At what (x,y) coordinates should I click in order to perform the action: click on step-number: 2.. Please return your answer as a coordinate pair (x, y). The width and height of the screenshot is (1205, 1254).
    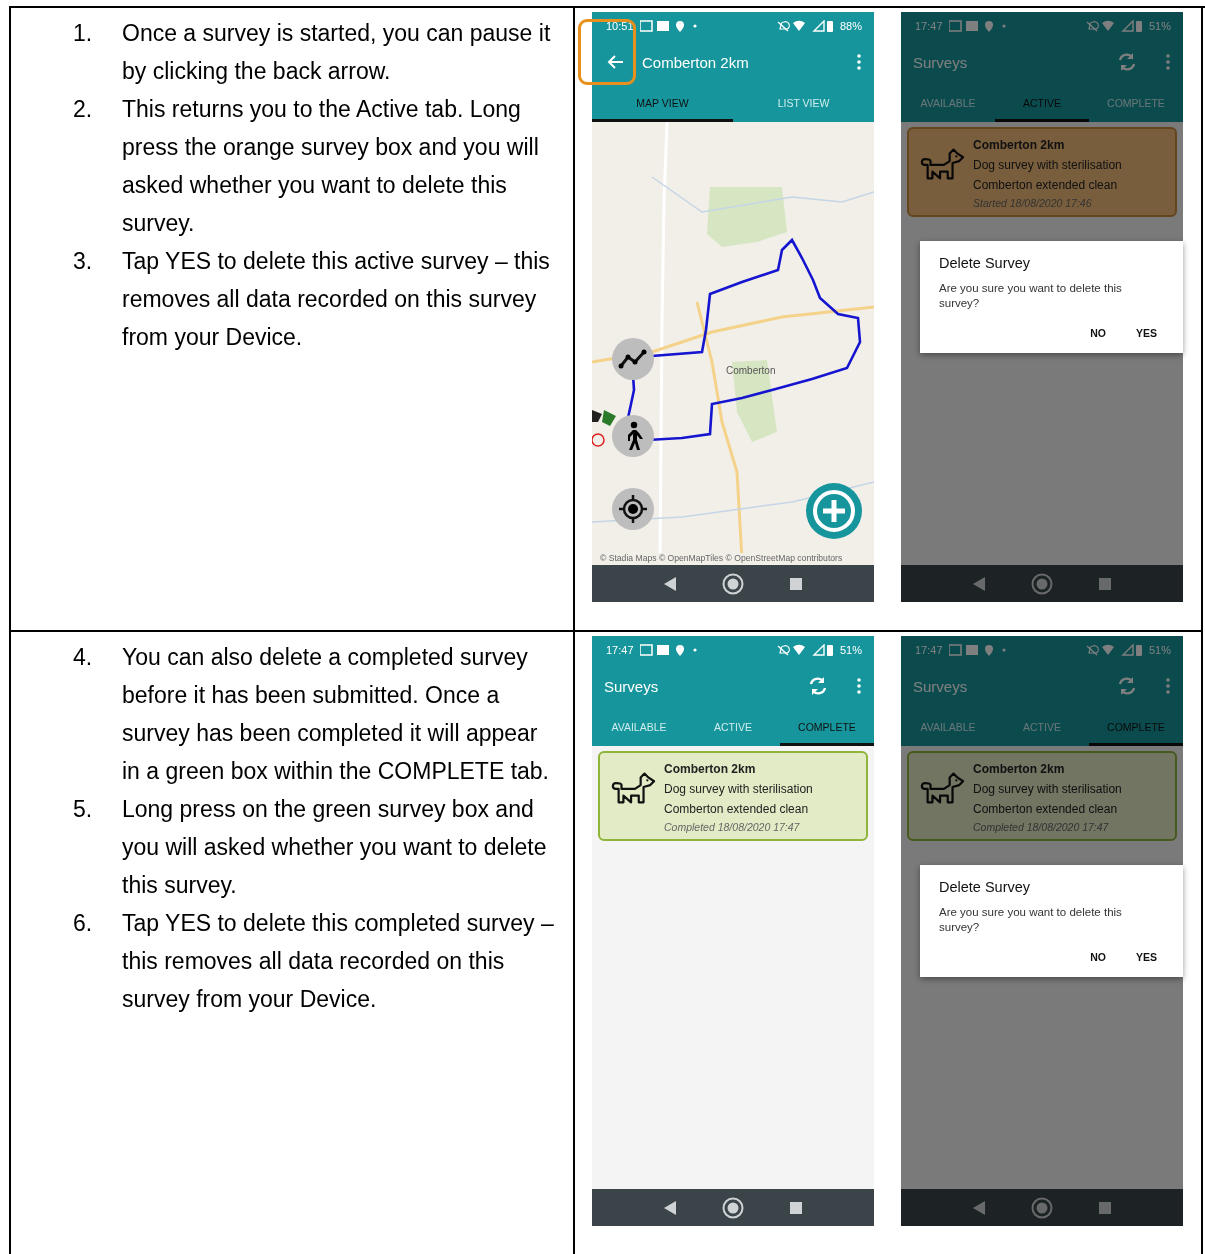
    Looking at the image, I should click on (83, 109).